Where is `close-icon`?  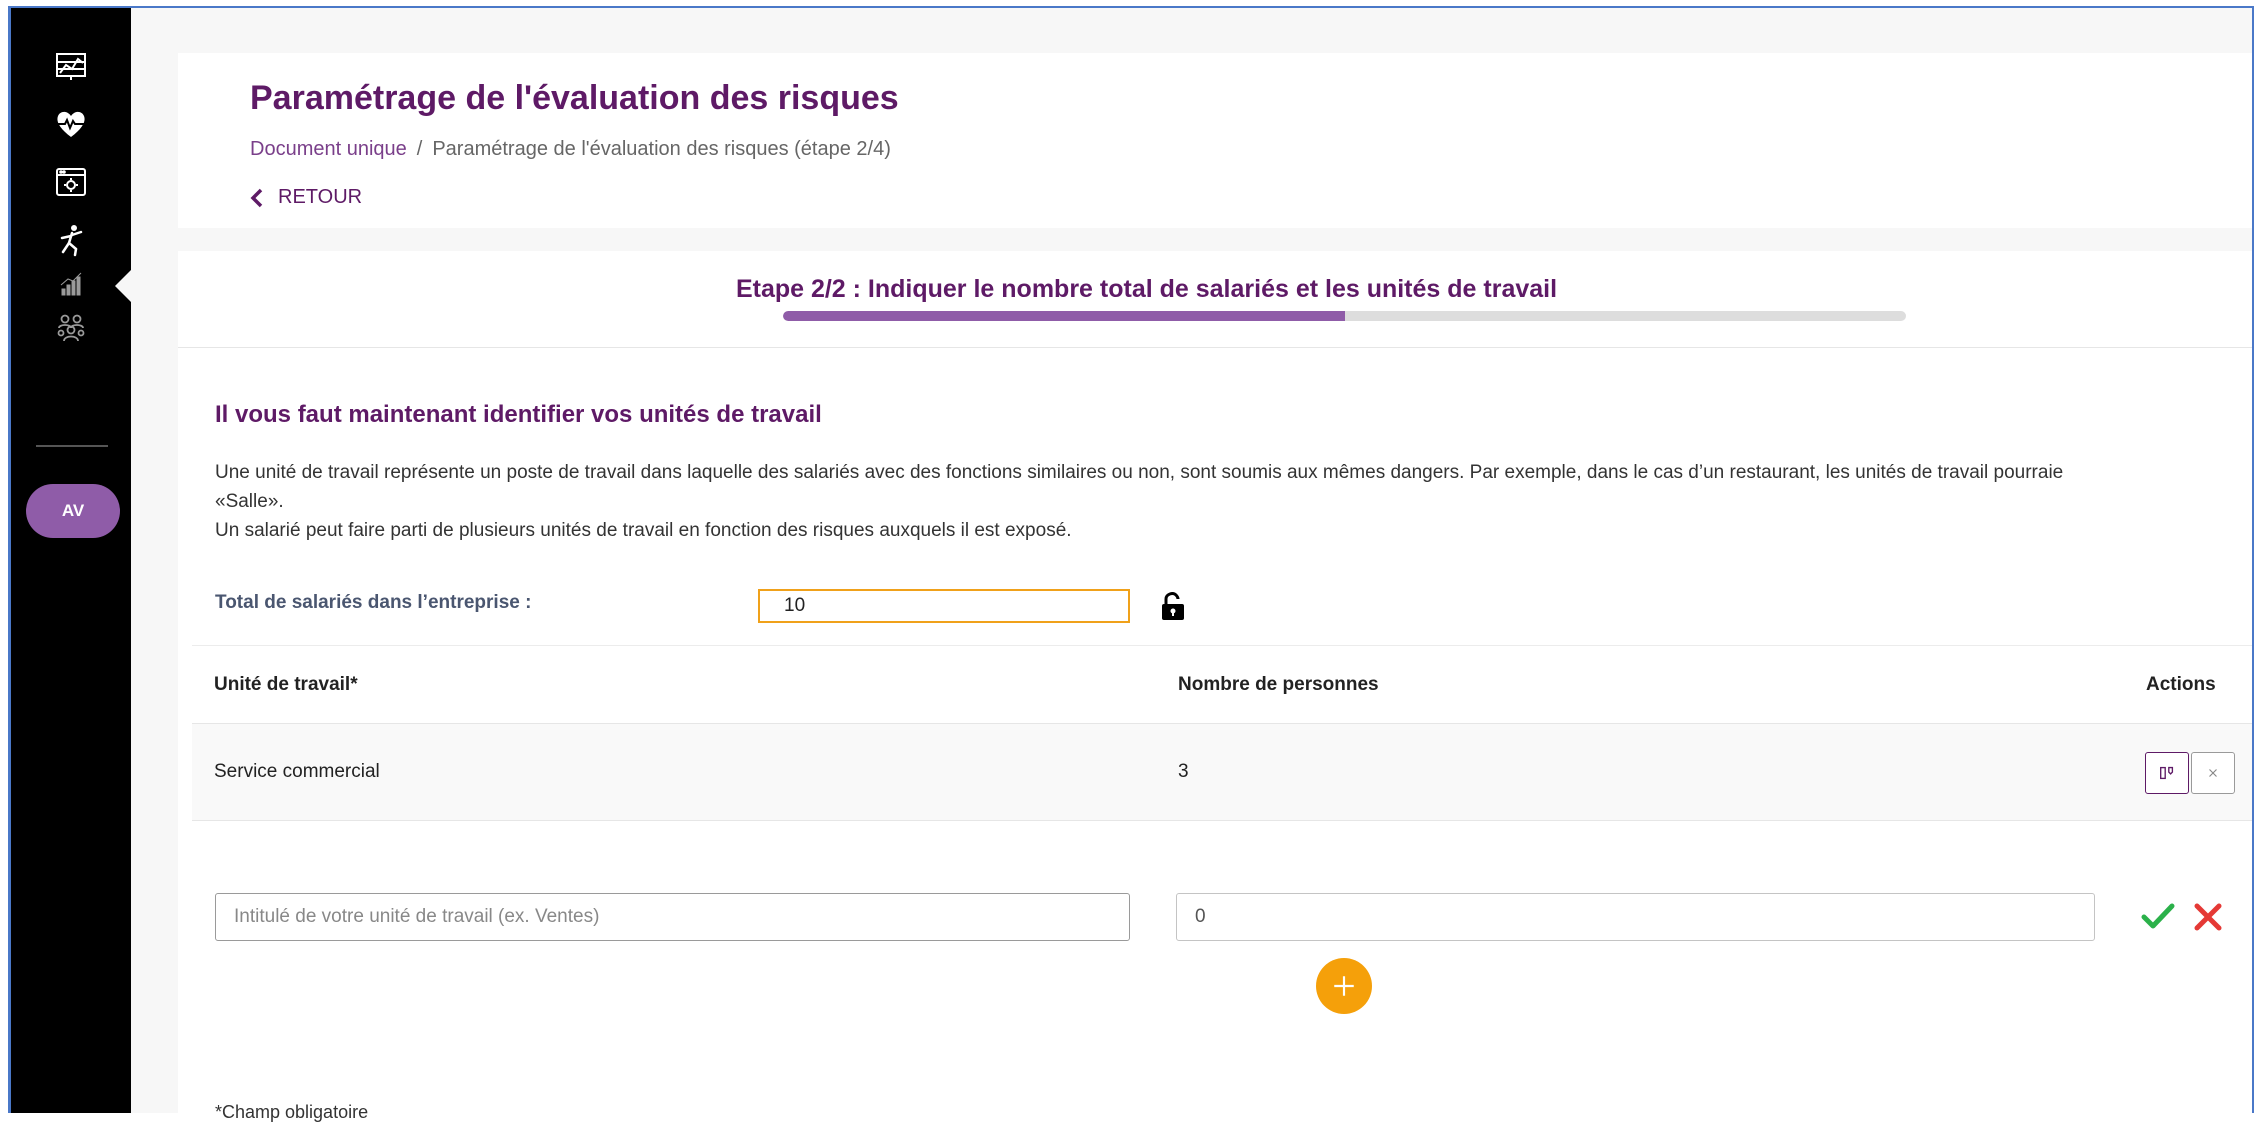 close-icon is located at coordinates (2213, 773).